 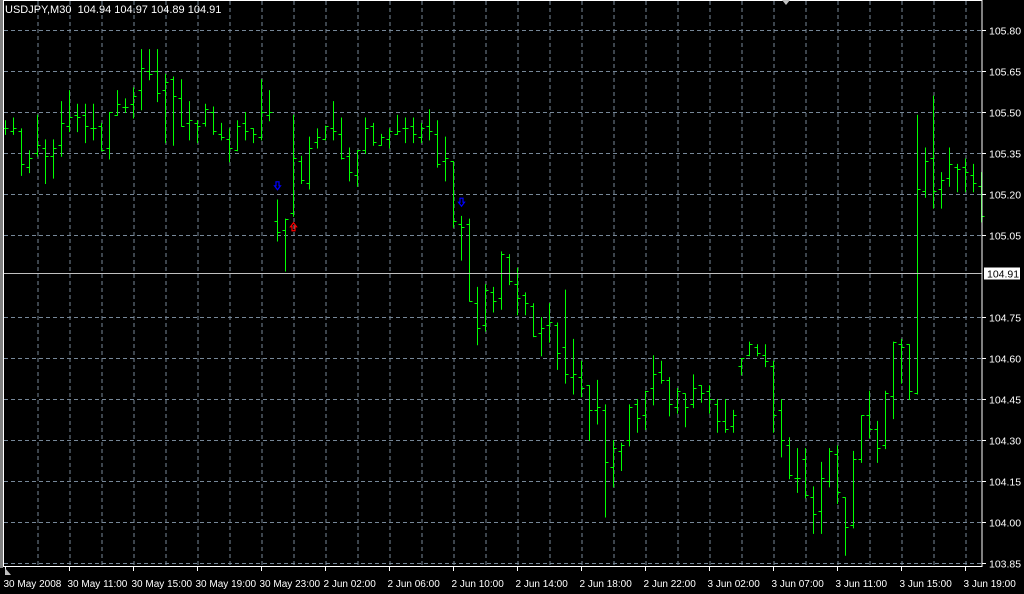 I want to click on high-value: 104.97, so click(x=131, y=10).